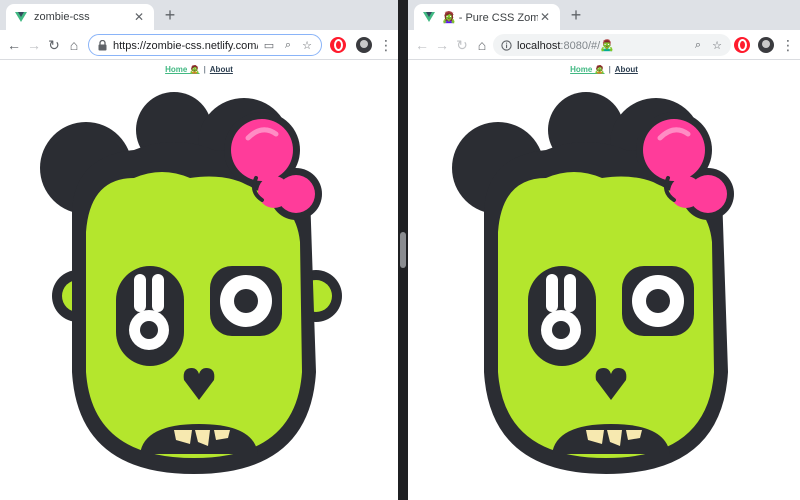  What do you see at coordinates (199, 15) in the screenshot?
I see `tab-strip: zombie-css ✕ +` at bounding box center [199, 15].